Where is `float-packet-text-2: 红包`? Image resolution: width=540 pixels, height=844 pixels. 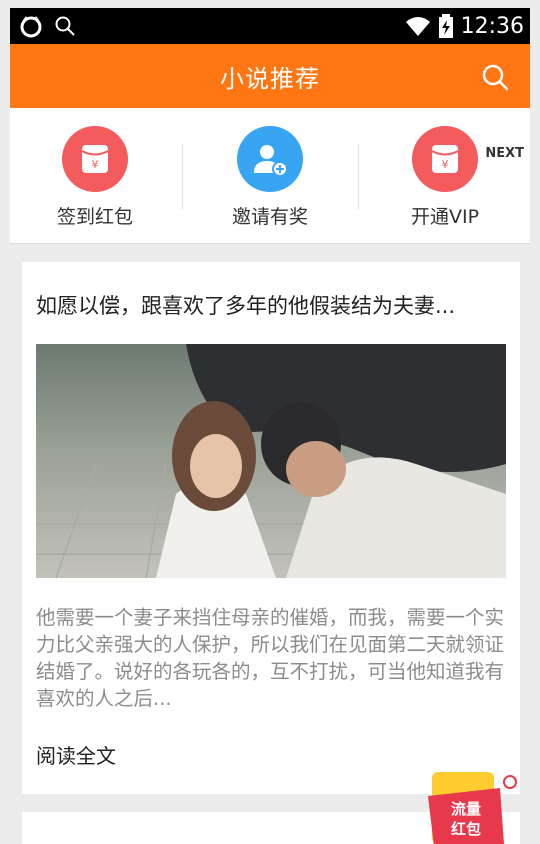 float-packet-text-2: 红包 is located at coordinates (466, 829).